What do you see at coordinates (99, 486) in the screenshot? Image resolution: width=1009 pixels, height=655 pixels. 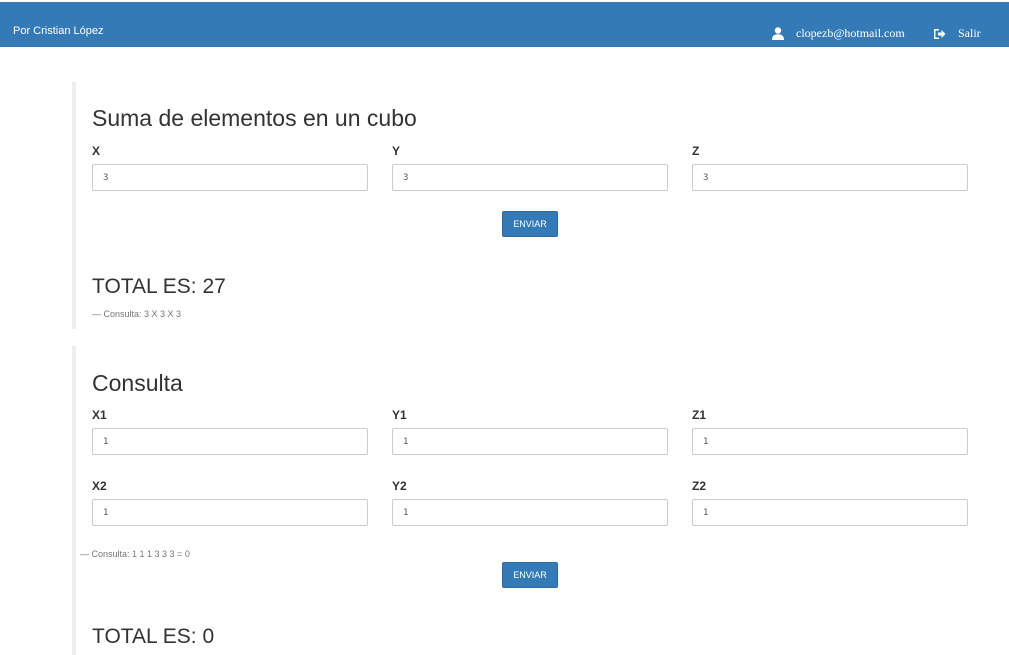 I see `x2-label: X2` at bounding box center [99, 486].